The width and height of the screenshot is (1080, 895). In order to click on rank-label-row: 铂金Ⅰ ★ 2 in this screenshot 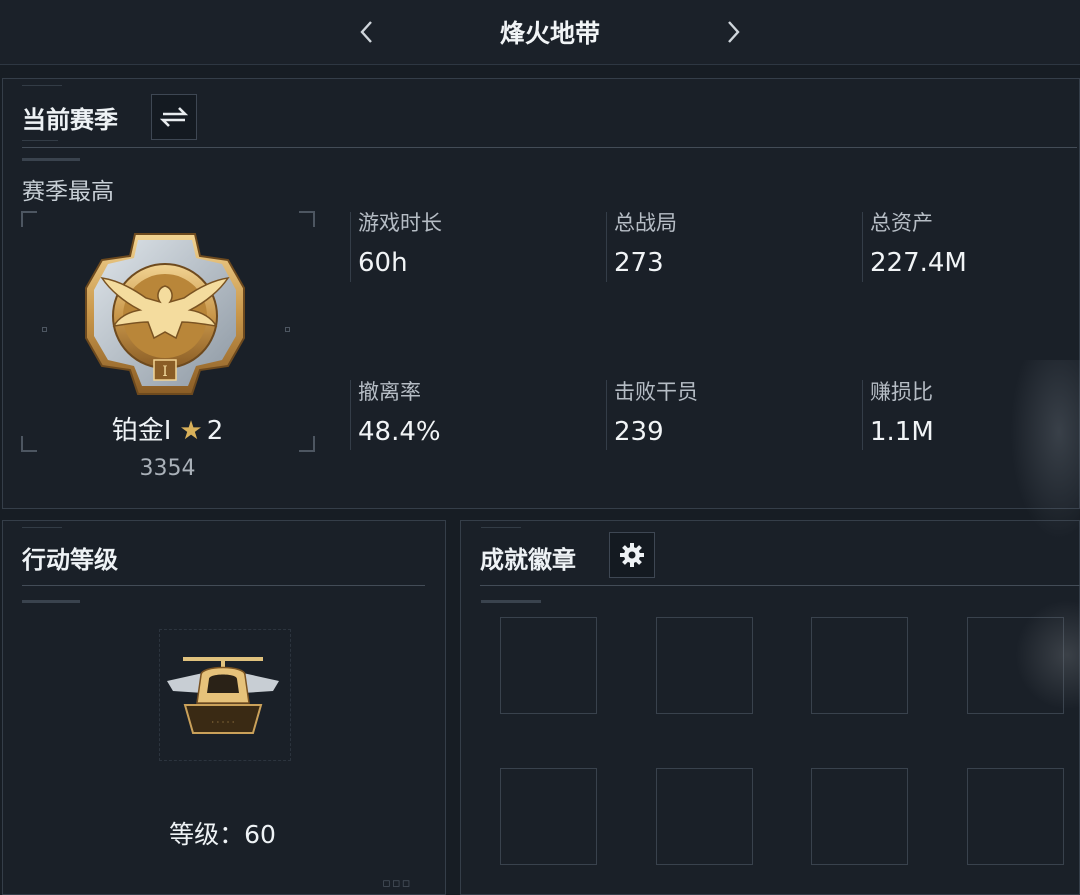, I will do `click(167, 428)`.